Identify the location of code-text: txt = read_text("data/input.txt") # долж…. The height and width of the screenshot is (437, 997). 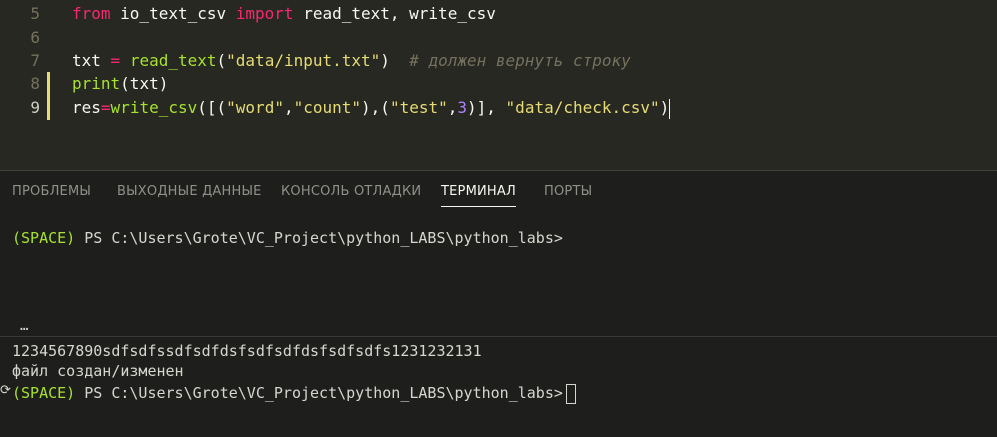
(351, 61).